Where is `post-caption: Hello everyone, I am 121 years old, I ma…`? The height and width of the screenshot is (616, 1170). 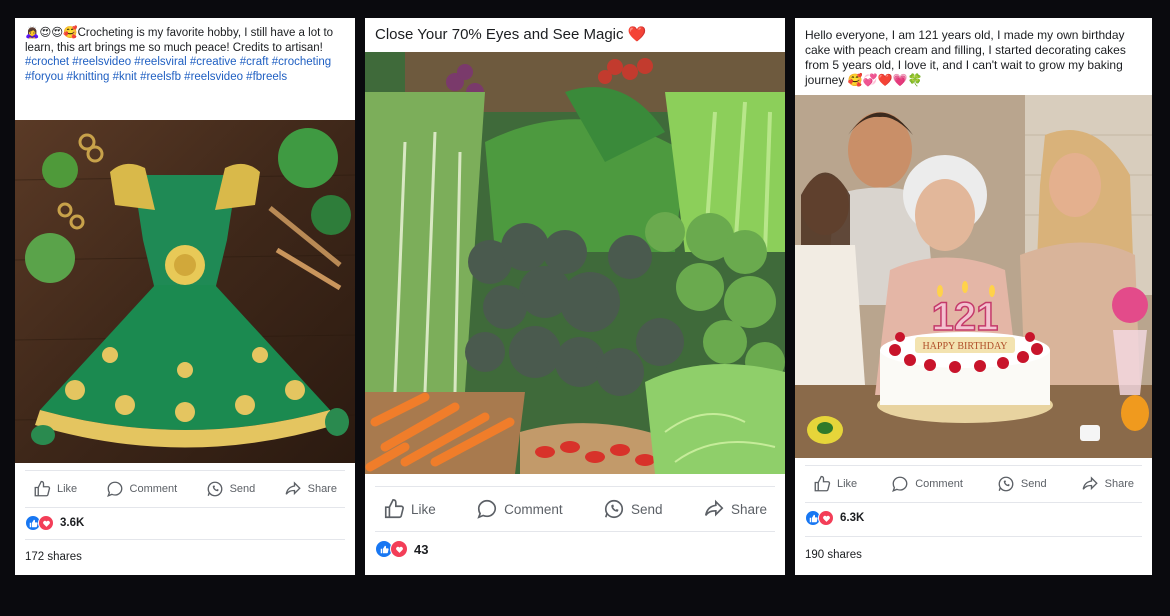 post-caption: Hello everyone, I am 121 years old, I ma… is located at coordinates (965, 57).